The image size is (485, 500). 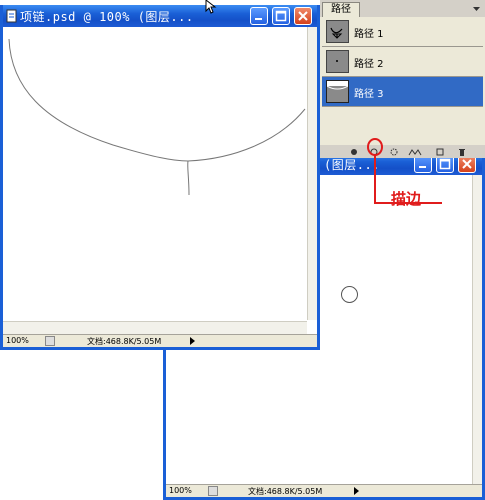 I want to click on close-icon, so click(x=303, y=16).